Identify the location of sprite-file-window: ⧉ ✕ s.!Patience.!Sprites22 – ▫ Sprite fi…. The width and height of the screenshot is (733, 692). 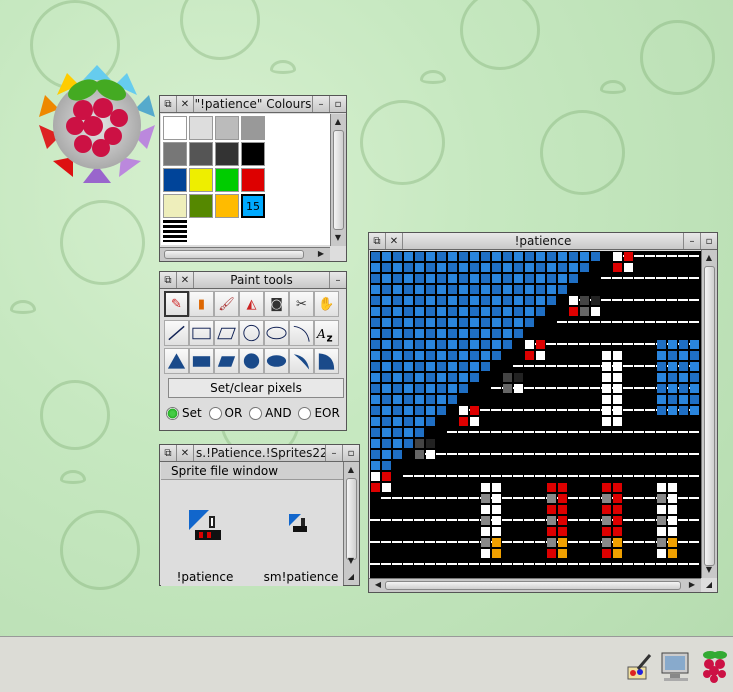
(259, 515).